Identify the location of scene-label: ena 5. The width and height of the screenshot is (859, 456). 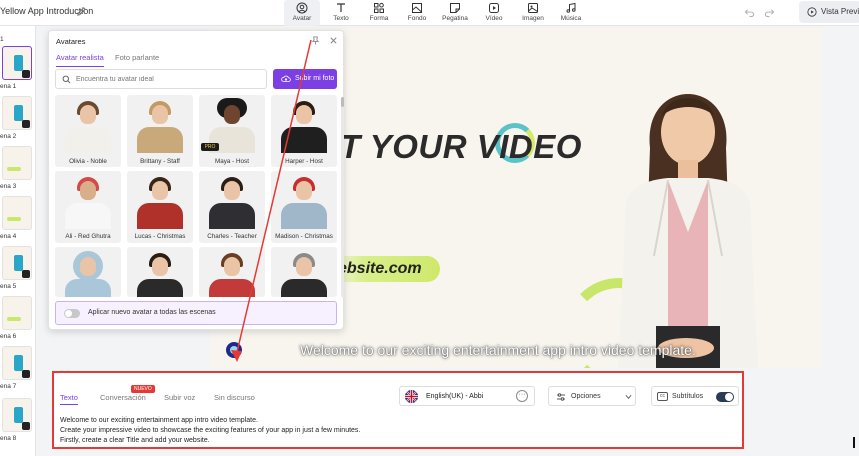
(8, 286).